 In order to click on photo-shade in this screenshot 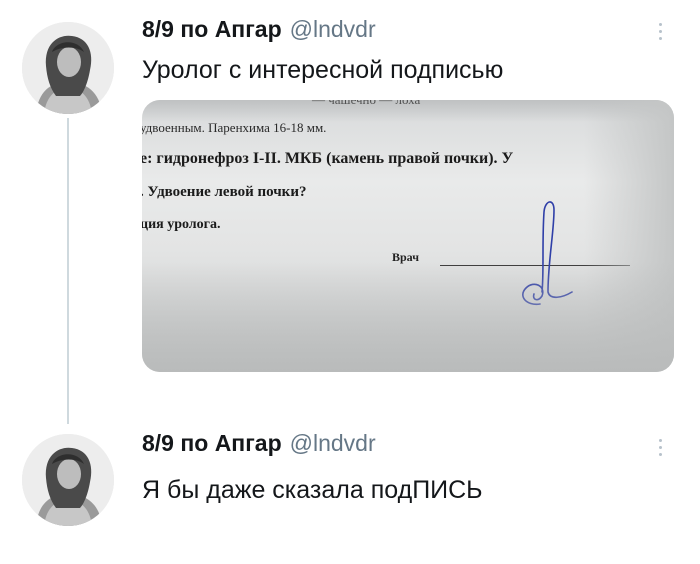, I will do `click(408, 317)`.